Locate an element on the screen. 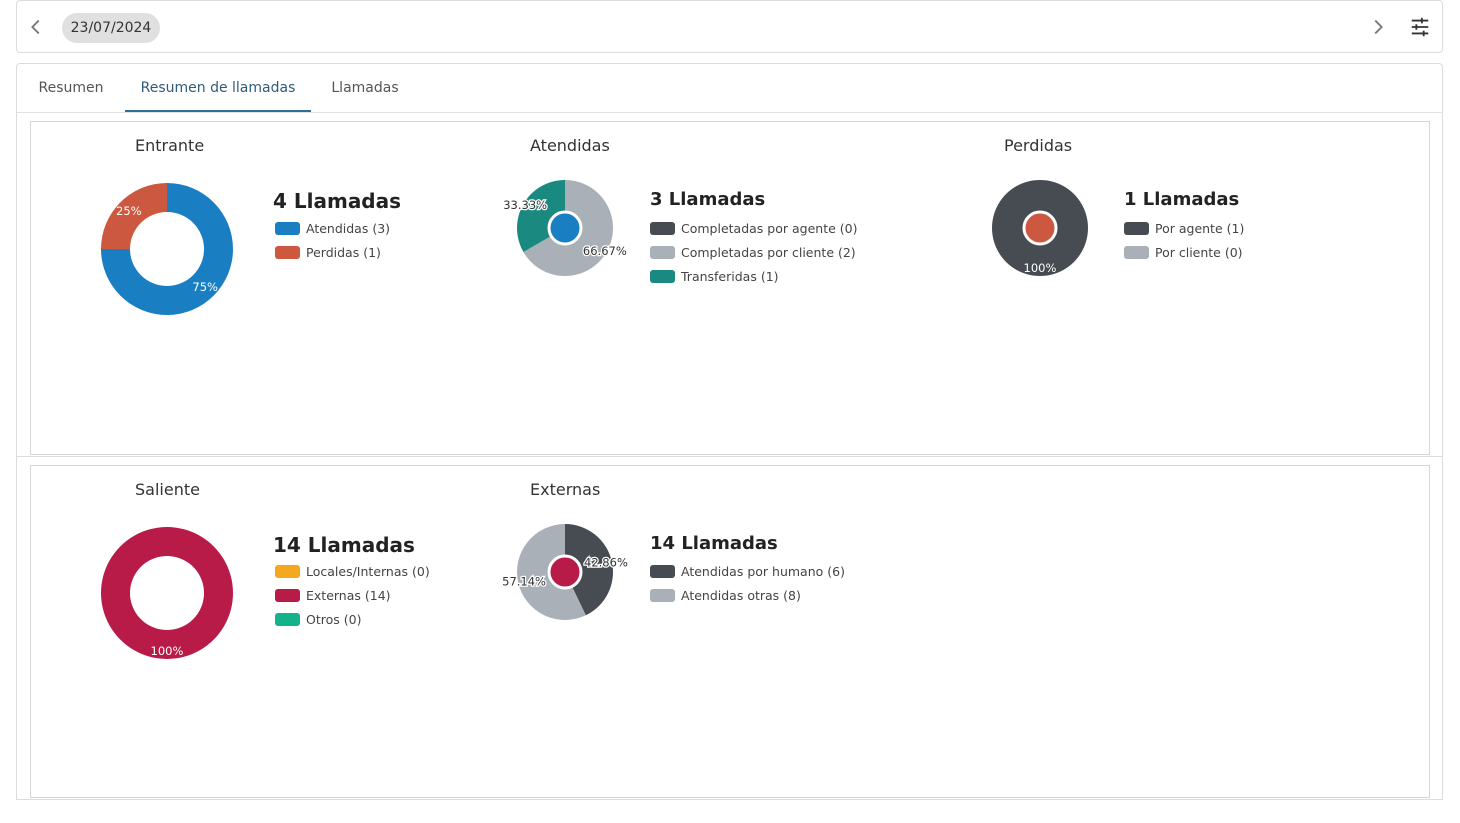 This screenshot has width=1460, height=823. date-toolbar: 23/07/2024 is located at coordinates (729, 26).